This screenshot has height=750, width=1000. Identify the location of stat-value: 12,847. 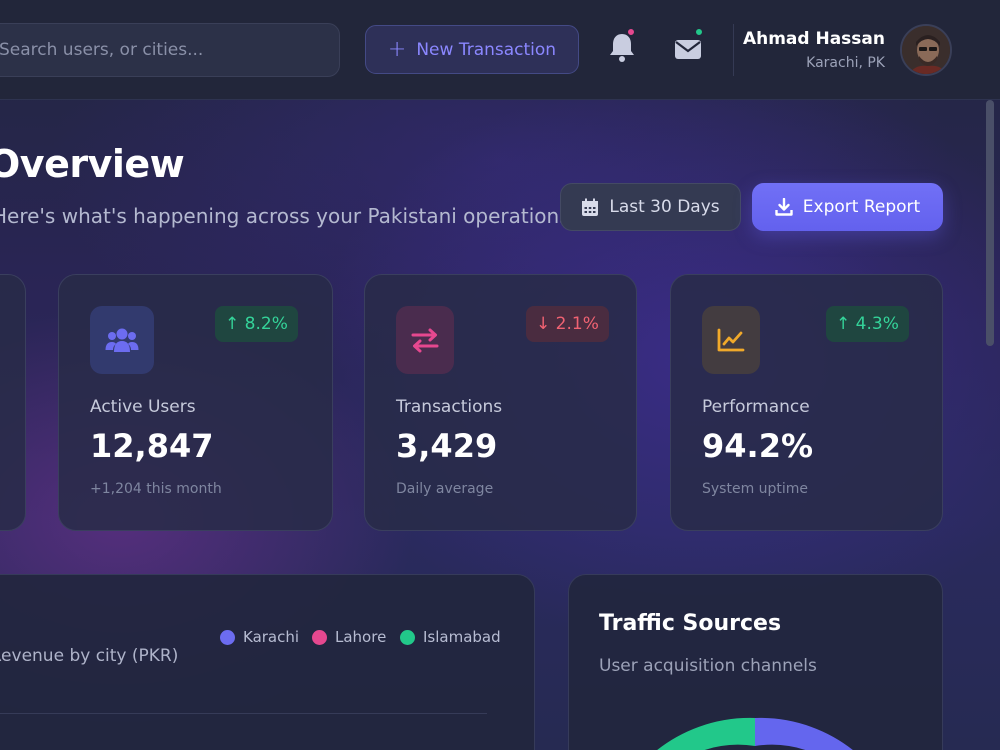
(152, 446).